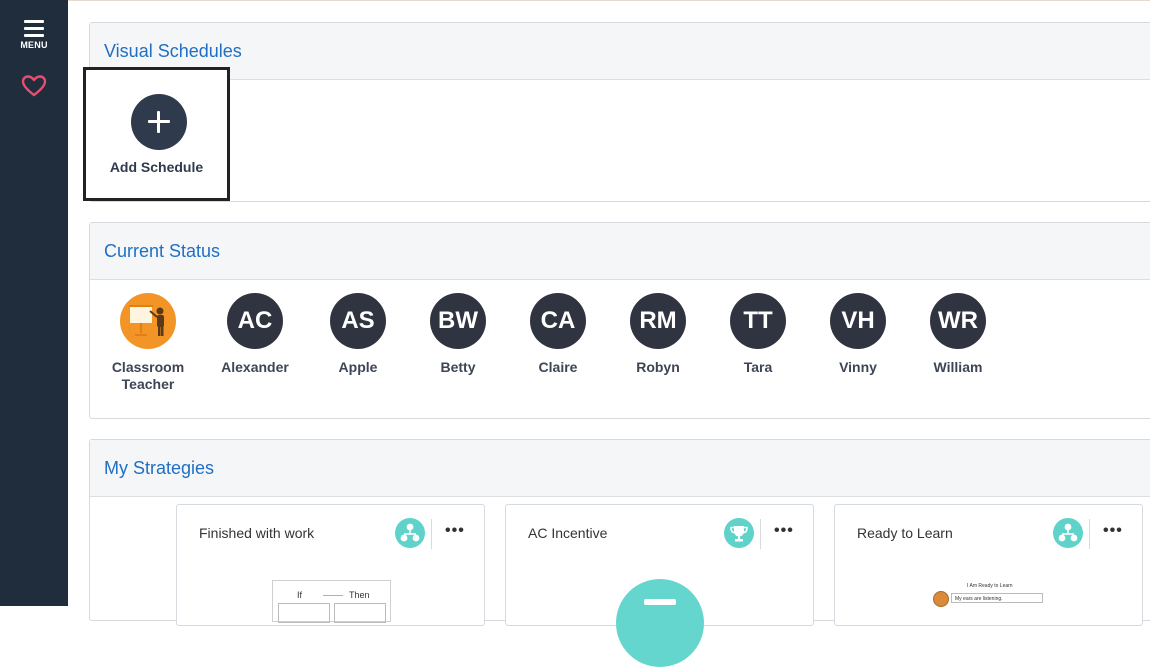 The height and width of the screenshot is (667, 1150). I want to click on person-name: Alexander, so click(255, 367).